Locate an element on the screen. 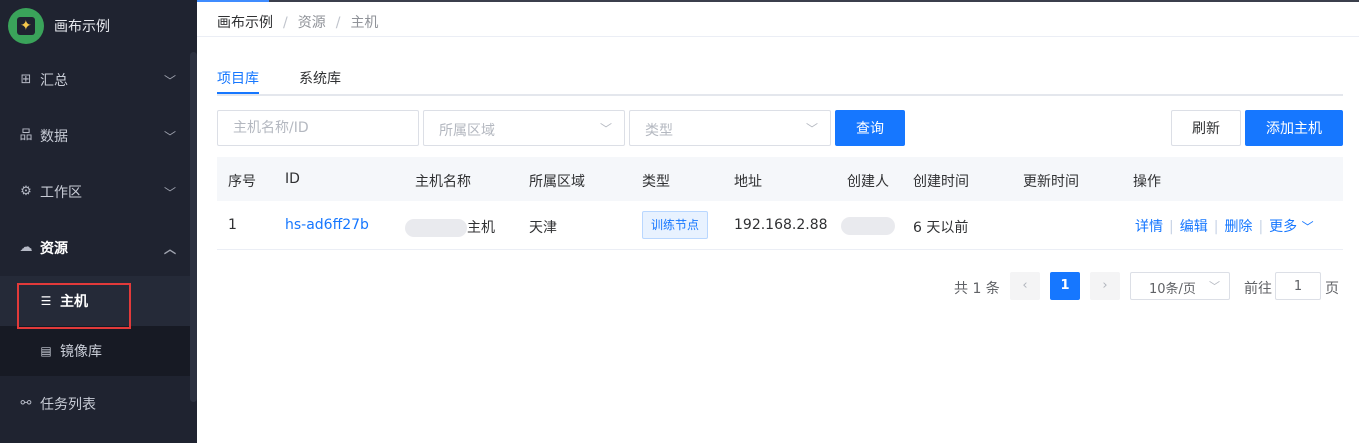 Image resolution: width=1359 pixels, height=443 pixels. edit-link: 编辑 is located at coordinates (1194, 227).